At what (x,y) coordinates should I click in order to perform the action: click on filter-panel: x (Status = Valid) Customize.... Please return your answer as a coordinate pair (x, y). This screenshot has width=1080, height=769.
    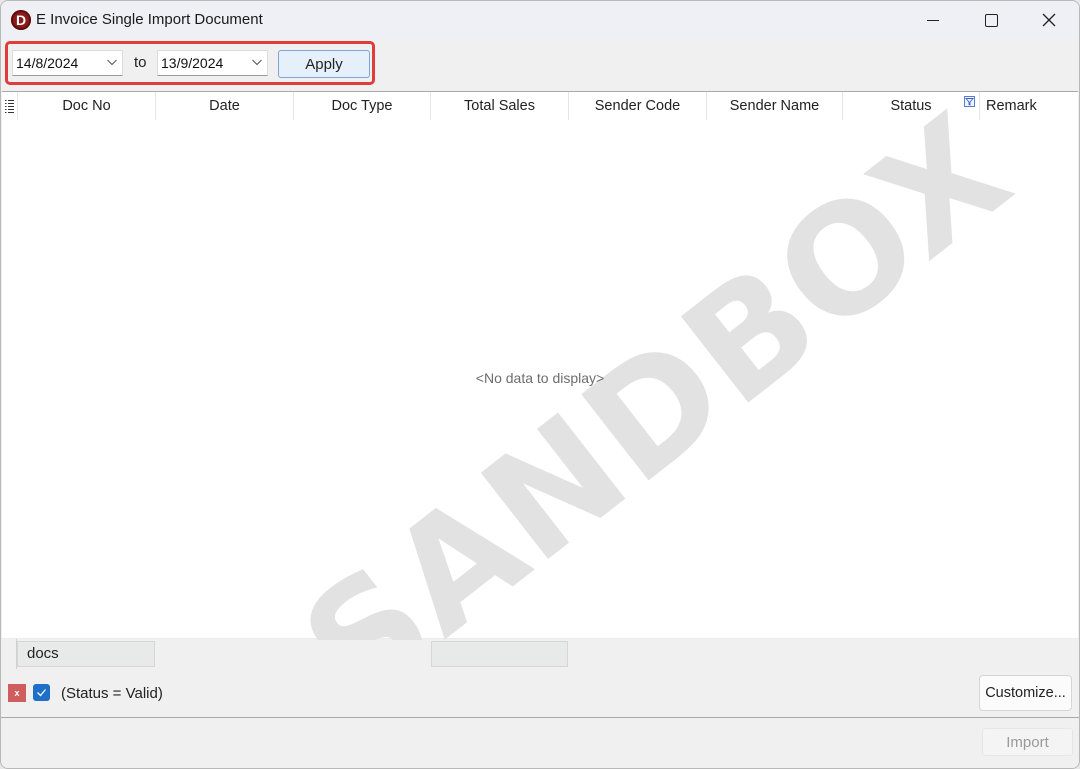
    Looking at the image, I should click on (540, 693).